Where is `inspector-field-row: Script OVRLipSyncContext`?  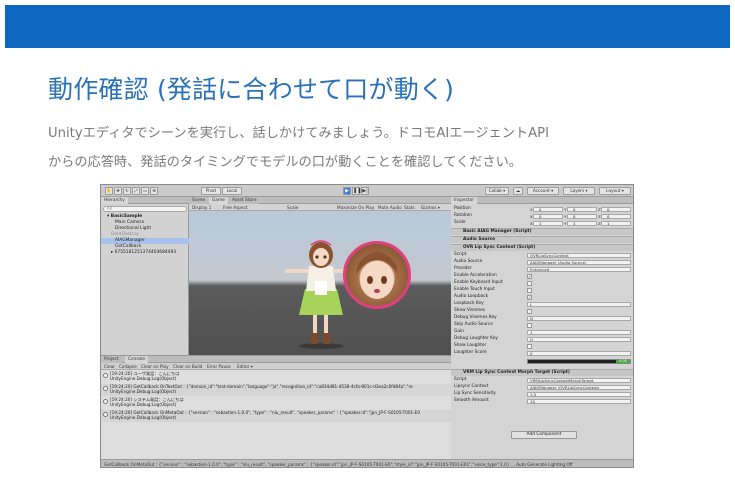
inspector-field-row: Script OVRLipSyncContext is located at coordinates (542, 255).